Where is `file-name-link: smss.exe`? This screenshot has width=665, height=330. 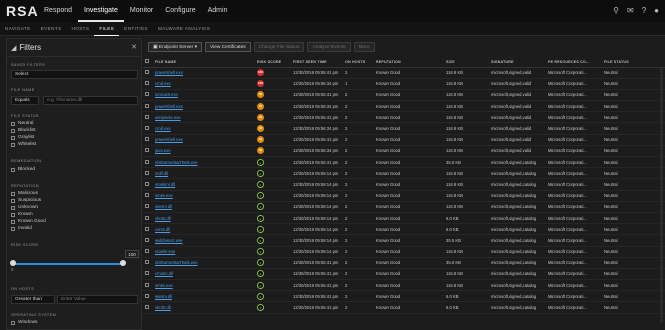 file-name-link: smss.exe is located at coordinates (204, 196).